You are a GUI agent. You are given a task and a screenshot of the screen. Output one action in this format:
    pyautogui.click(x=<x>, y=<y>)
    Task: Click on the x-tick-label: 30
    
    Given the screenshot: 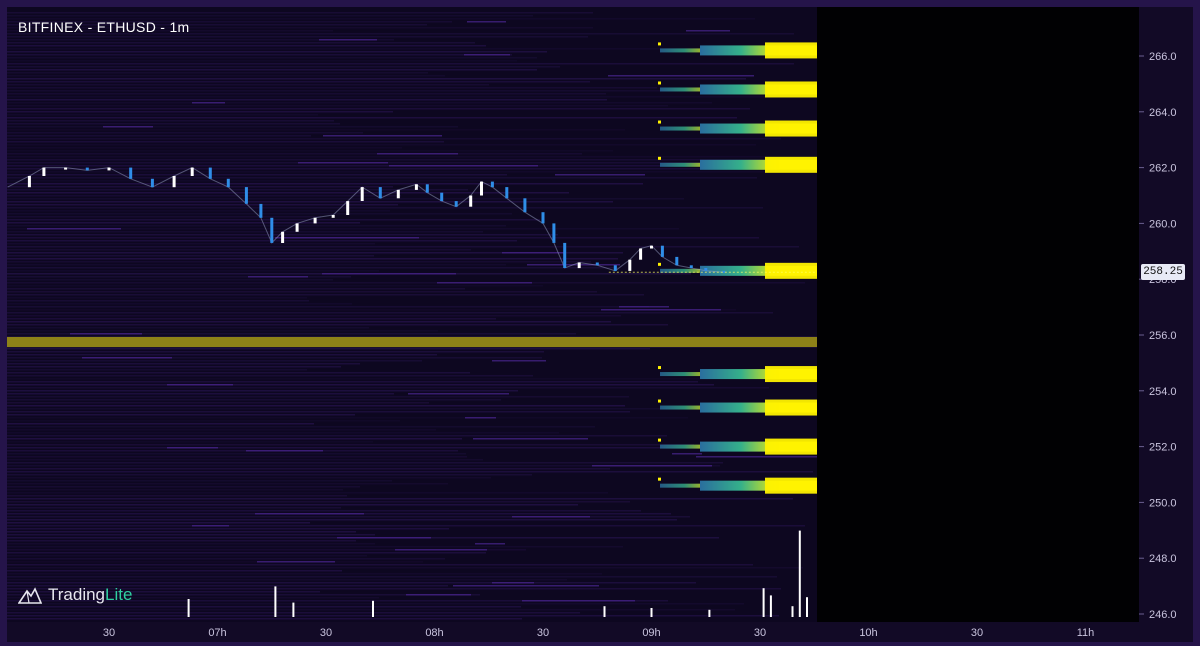 What is the action you would take?
    pyautogui.click(x=109, y=633)
    